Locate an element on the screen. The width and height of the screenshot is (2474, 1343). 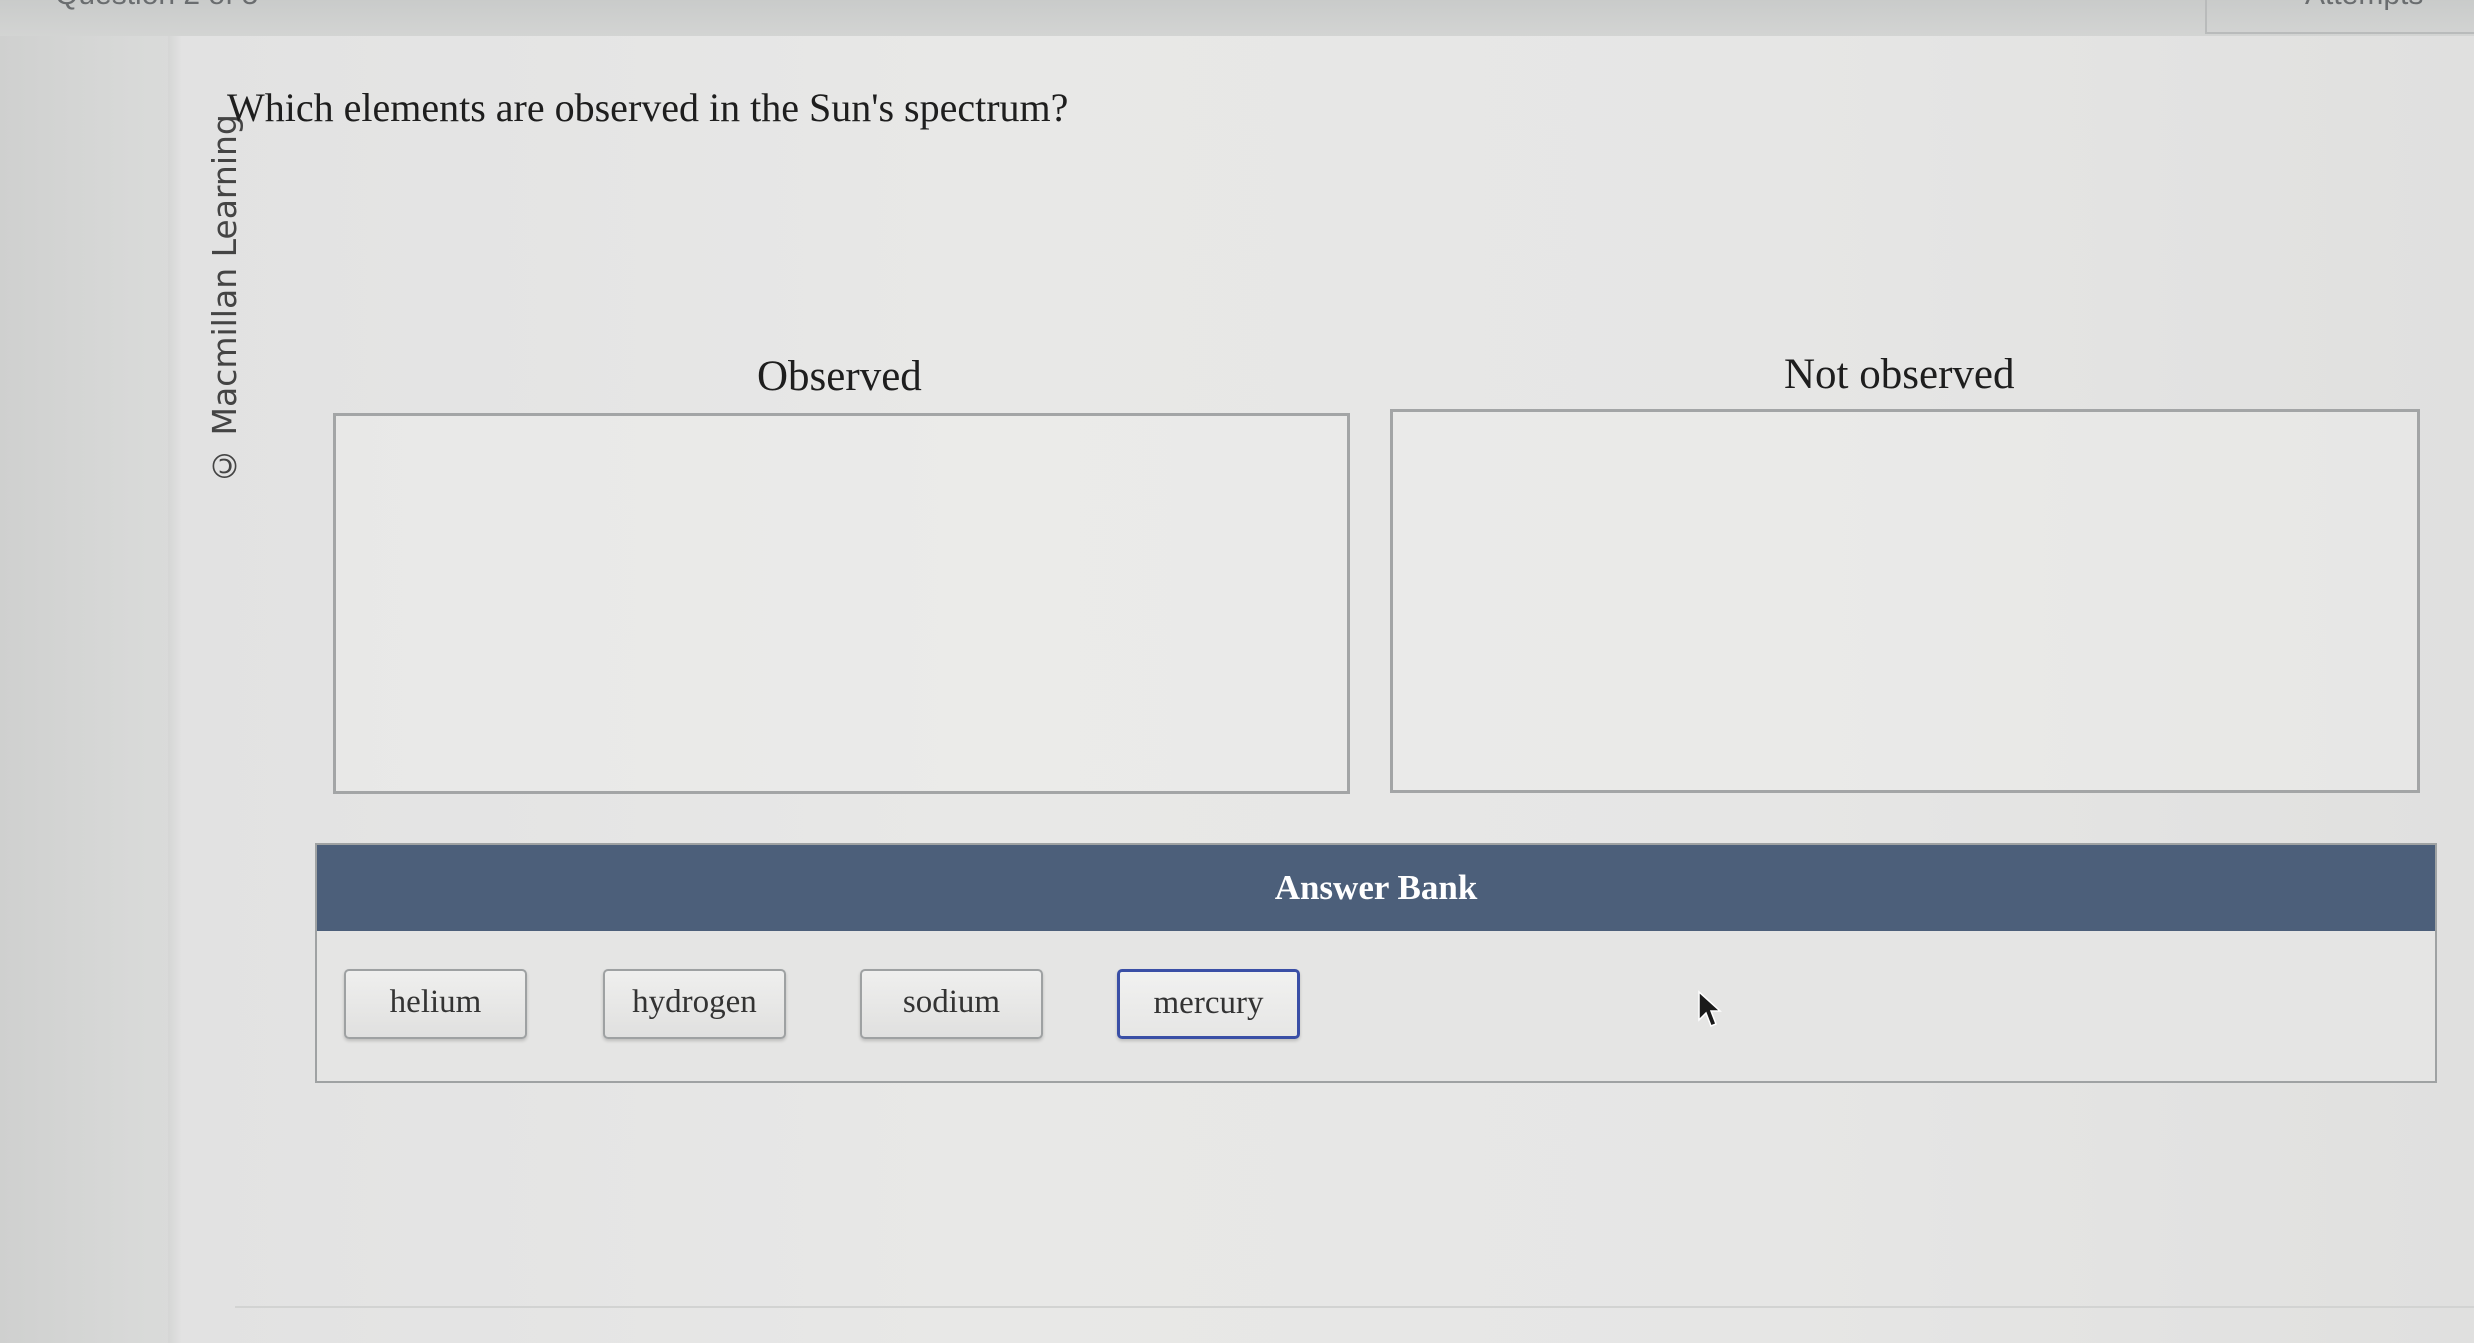
attempts-label: Attempts is located at coordinates (2364, 6).